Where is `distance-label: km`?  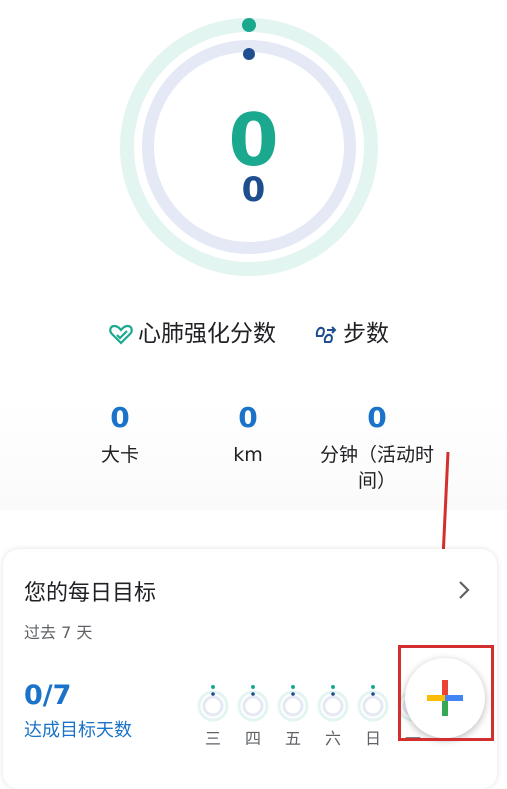 distance-label: km is located at coordinates (248, 455).